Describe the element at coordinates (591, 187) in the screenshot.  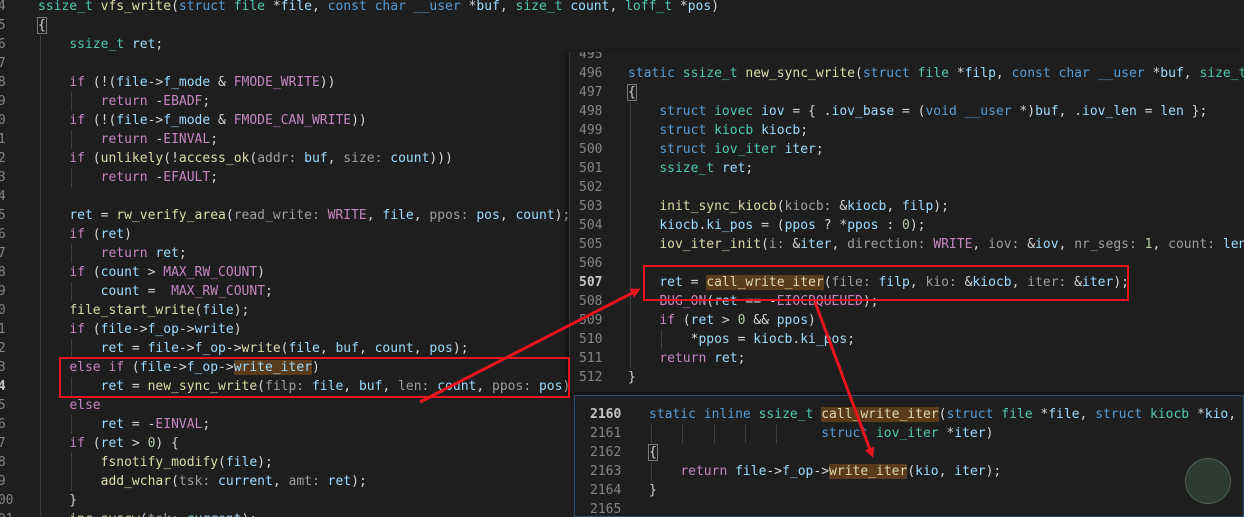
I see `line-number: 502` at that location.